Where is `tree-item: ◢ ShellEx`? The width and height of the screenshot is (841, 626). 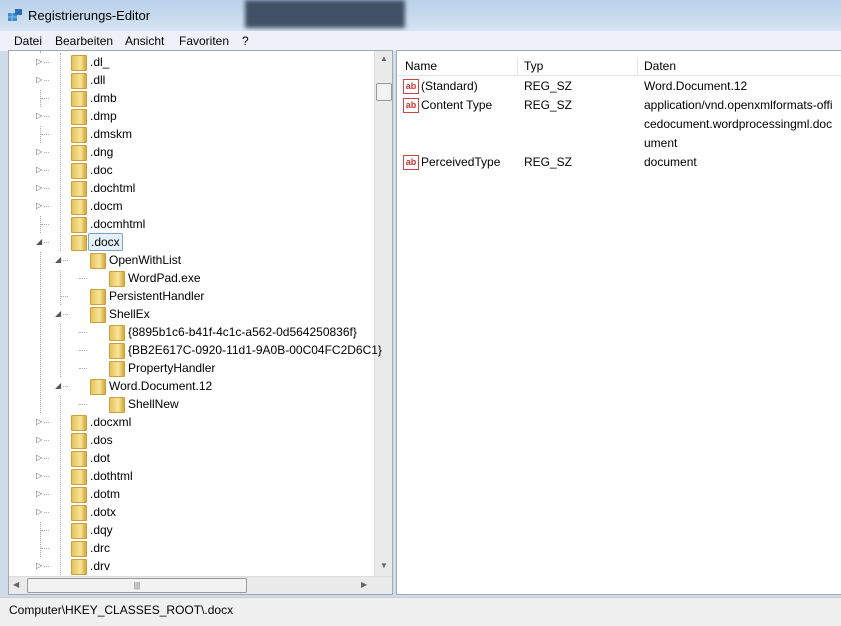
tree-item: ◢ ShellEx is located at coordinates (191, 314).